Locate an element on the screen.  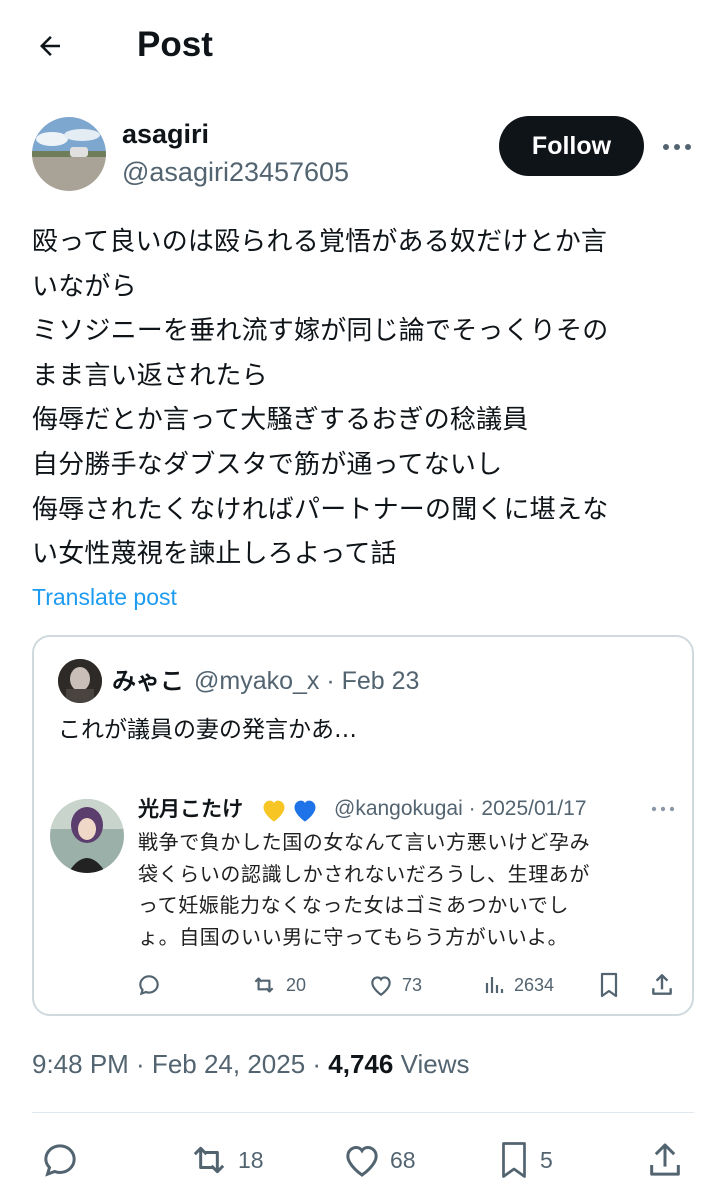
back-button is located at coordinates (50, 46).